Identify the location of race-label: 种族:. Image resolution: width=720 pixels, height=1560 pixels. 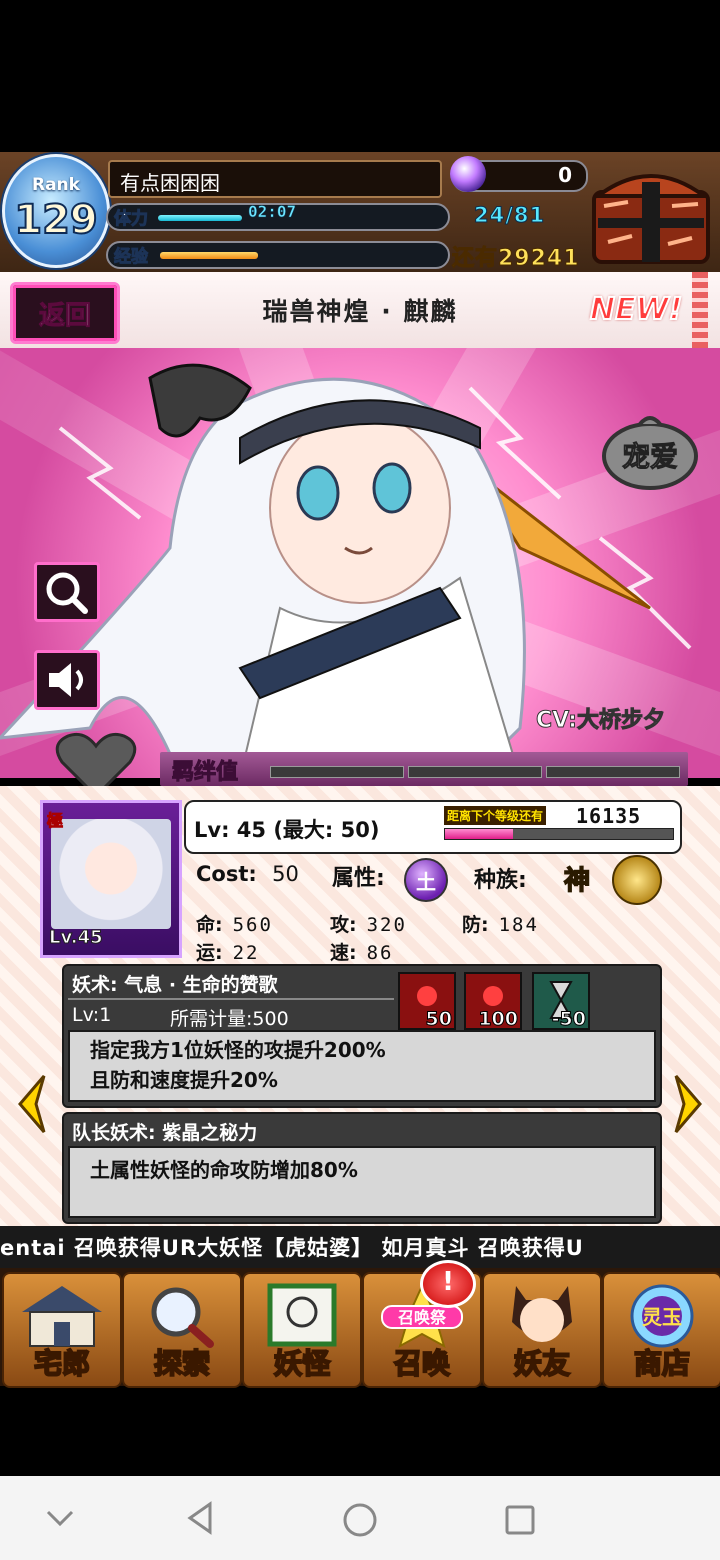
(500, 880).